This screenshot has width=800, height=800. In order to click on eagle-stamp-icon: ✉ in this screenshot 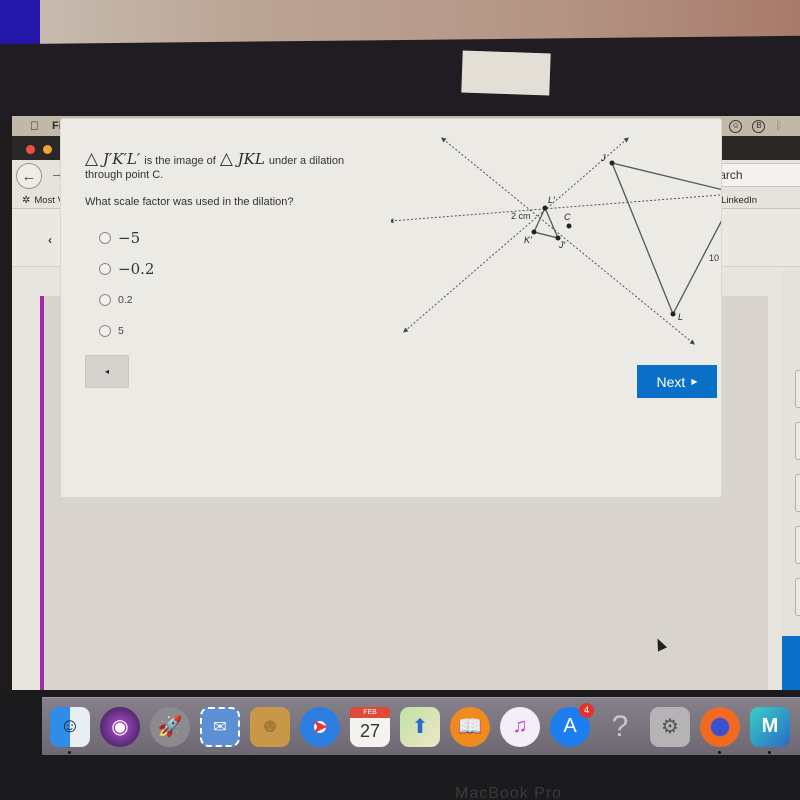, I will do `click(220, 727)`.